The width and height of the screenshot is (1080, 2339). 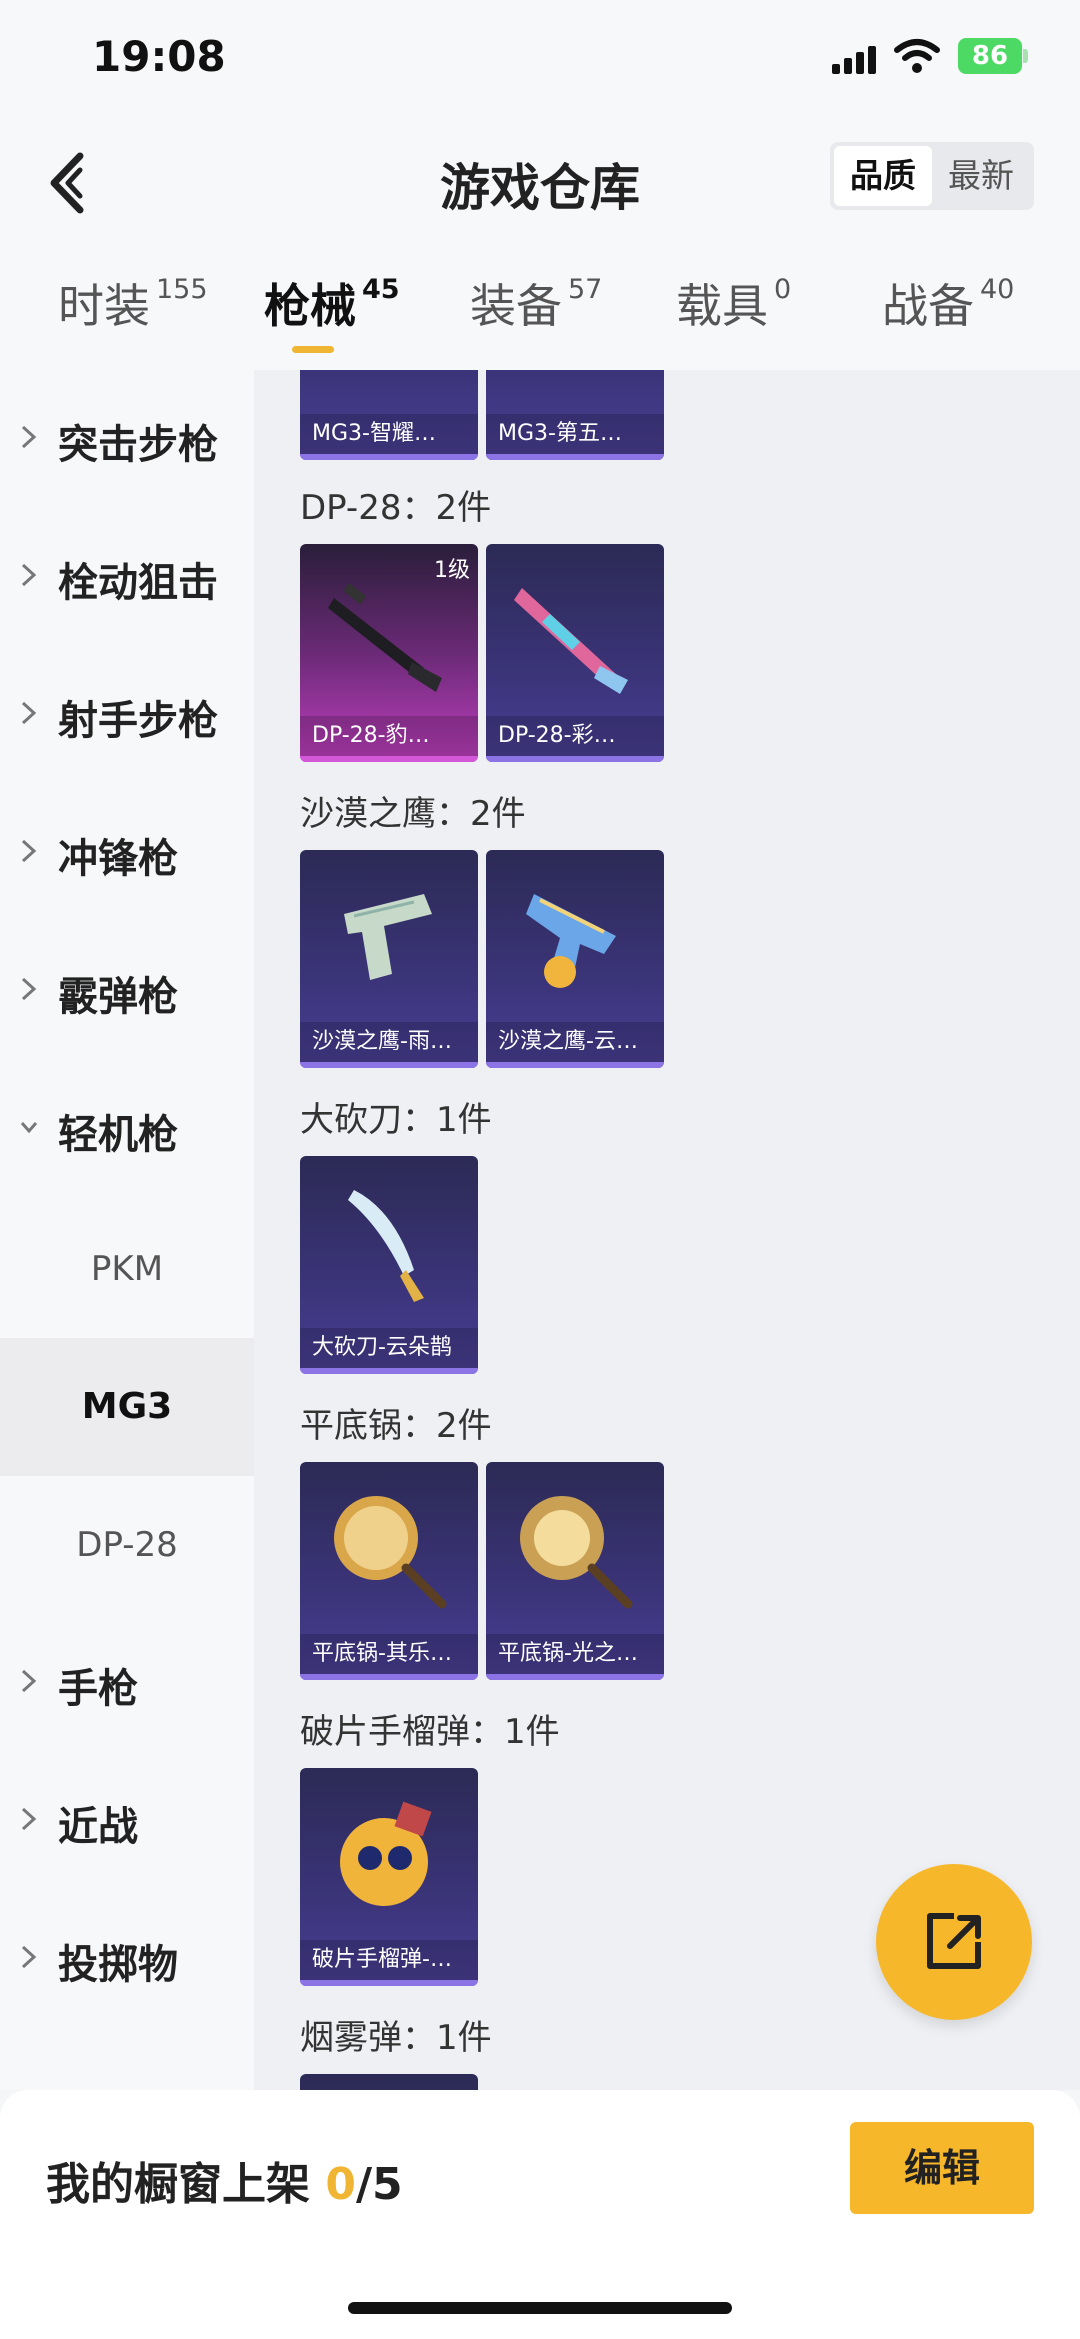 What do you see at coordinates (883, 176) in the screenshot?
I see `sort-quality-button: 品质` at bounding box center [883, 176].